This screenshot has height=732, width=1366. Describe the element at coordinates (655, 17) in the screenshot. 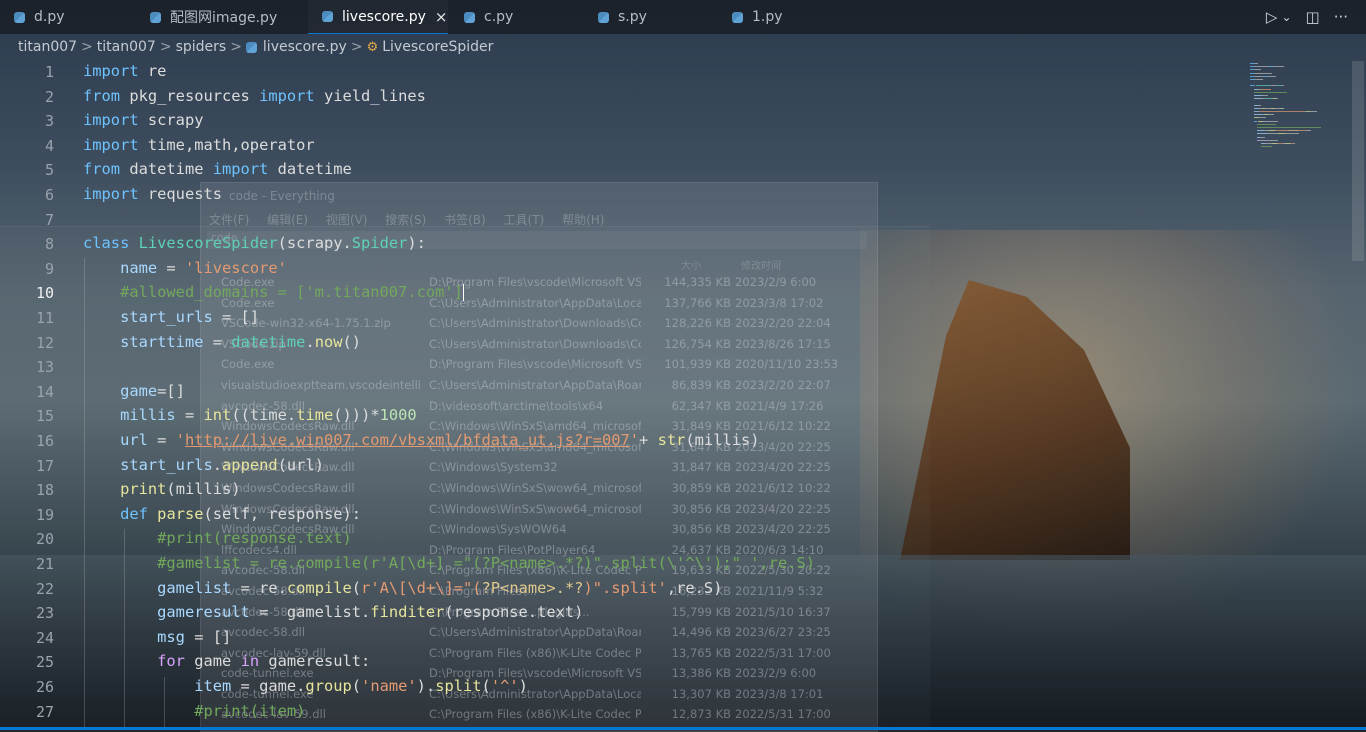

I see `tab-s-py: s.py` at that location.